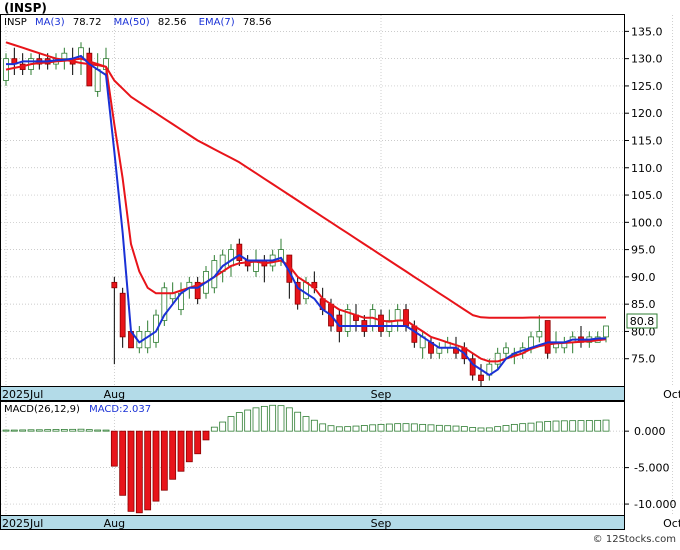  Describe the element at coordinates (22, 523) in the screenshot. I see `macd-month-label: 2025Jul` at that location.